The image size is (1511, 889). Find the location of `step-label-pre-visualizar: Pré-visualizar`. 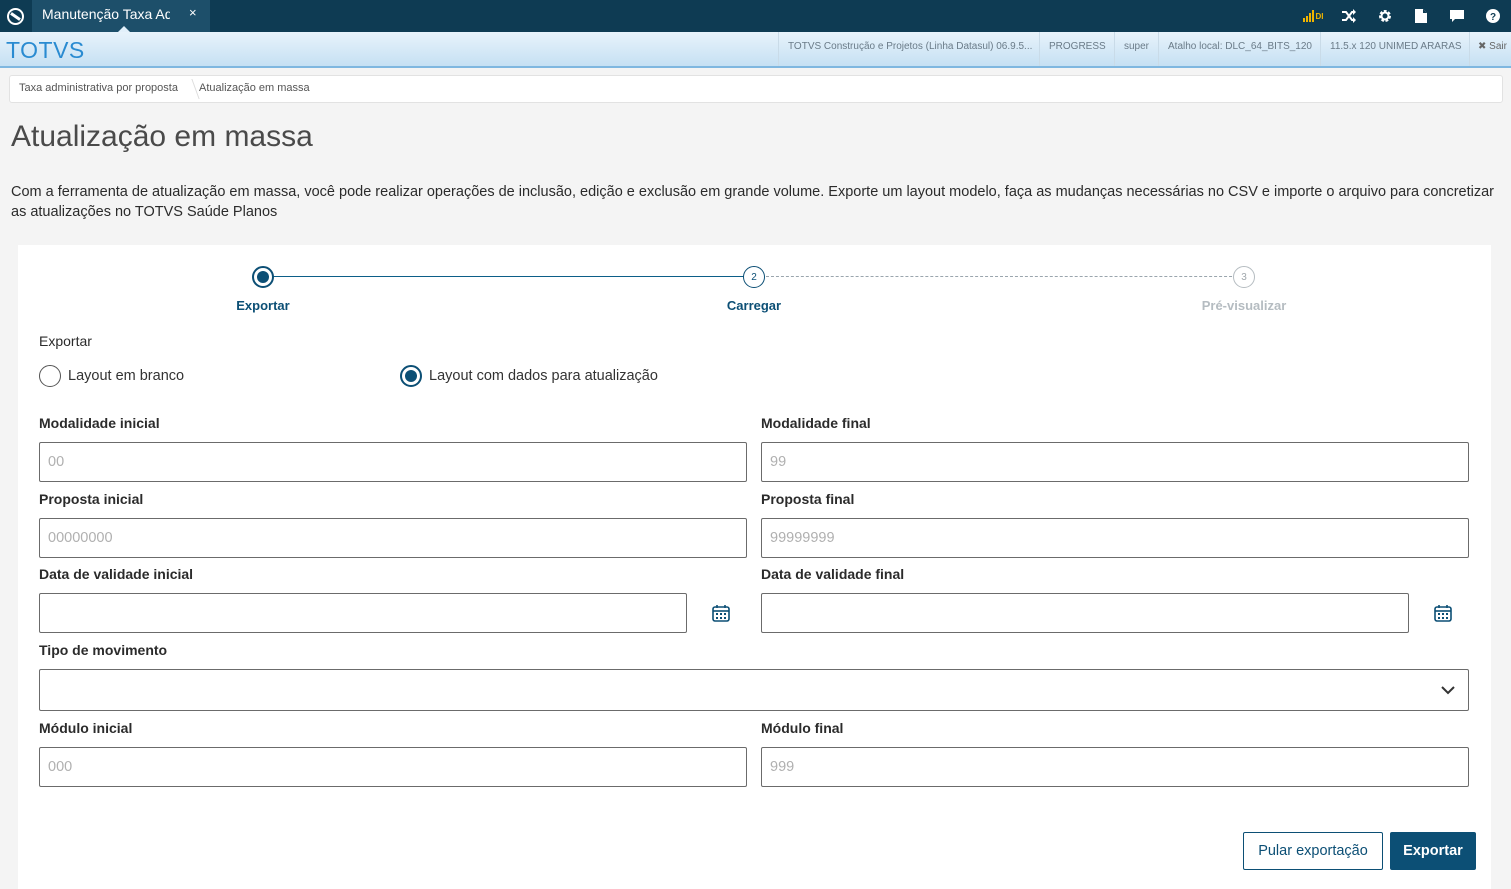

step-label-pre-visualizar: Pré-visualizar is located at coordinates (1244, 305).